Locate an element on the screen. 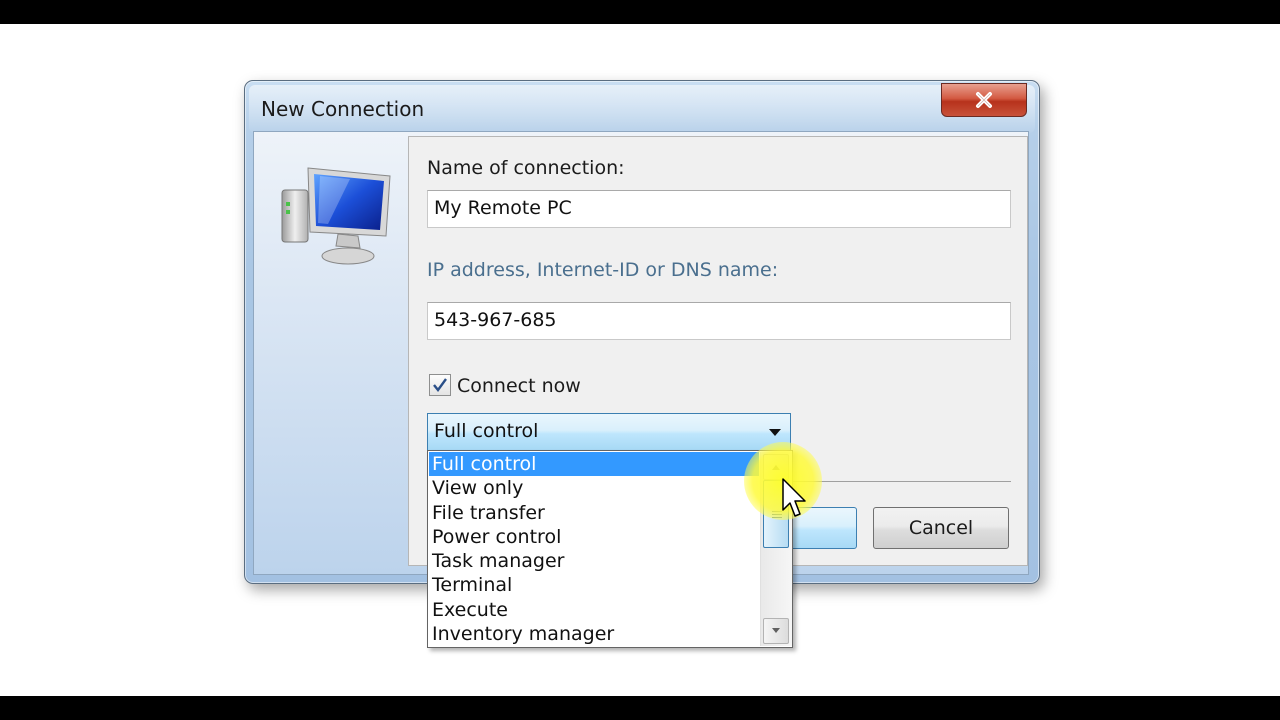  dropdown-option-task-manager: Task manager is located at coordinates (594, 561).